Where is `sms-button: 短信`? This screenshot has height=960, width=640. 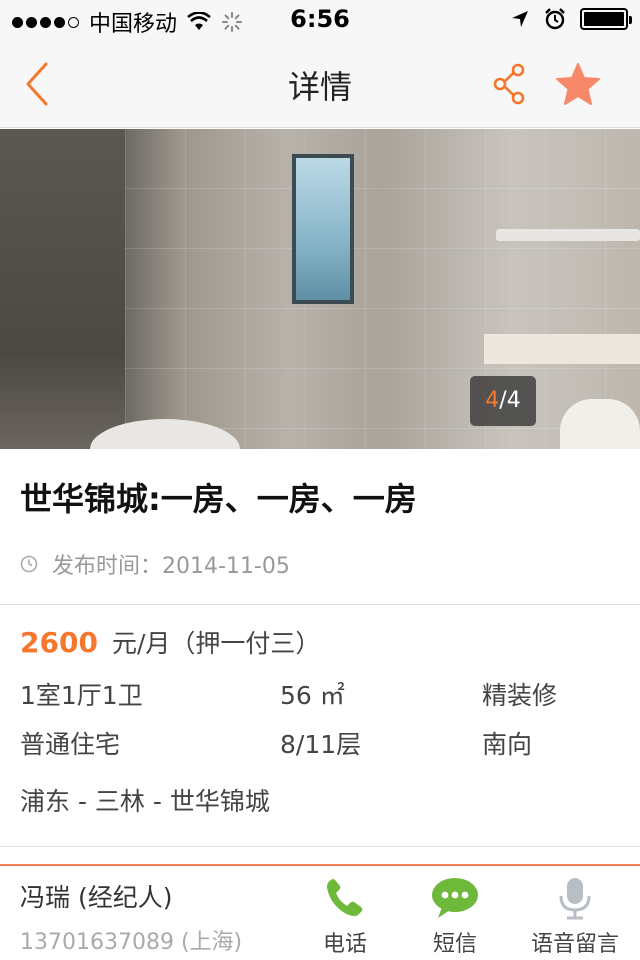 sms-button: 短信 is located at coordinates (455, 917).